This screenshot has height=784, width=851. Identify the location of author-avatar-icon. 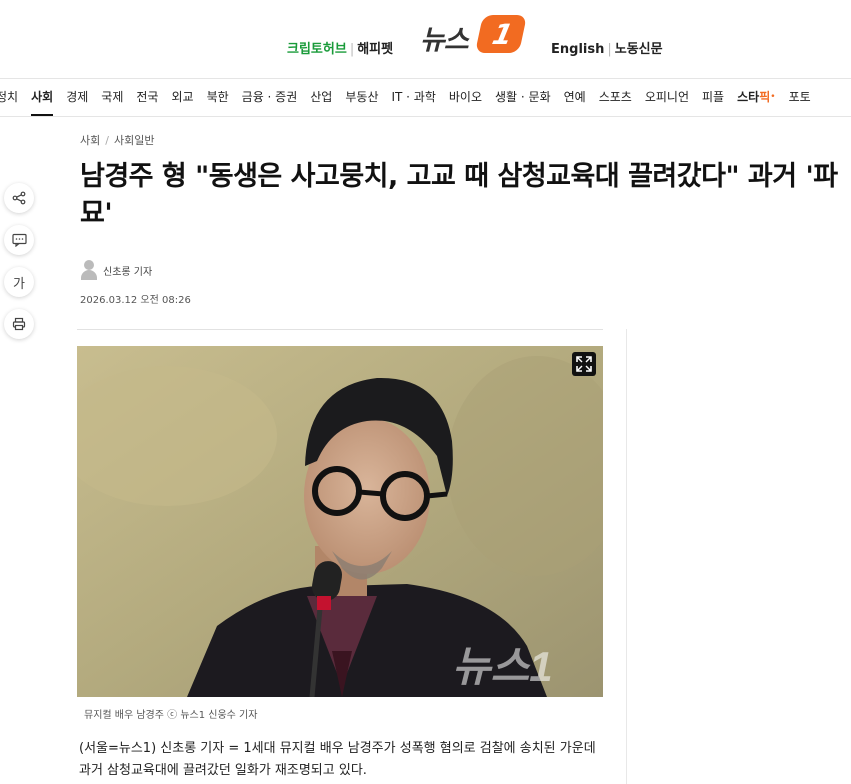
(89, 270).